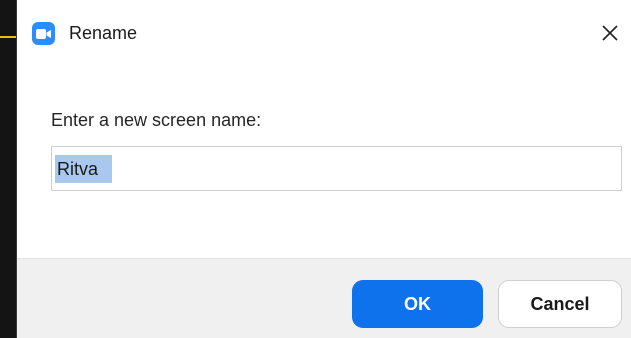  I want to click on close-button, so click(610, 33).